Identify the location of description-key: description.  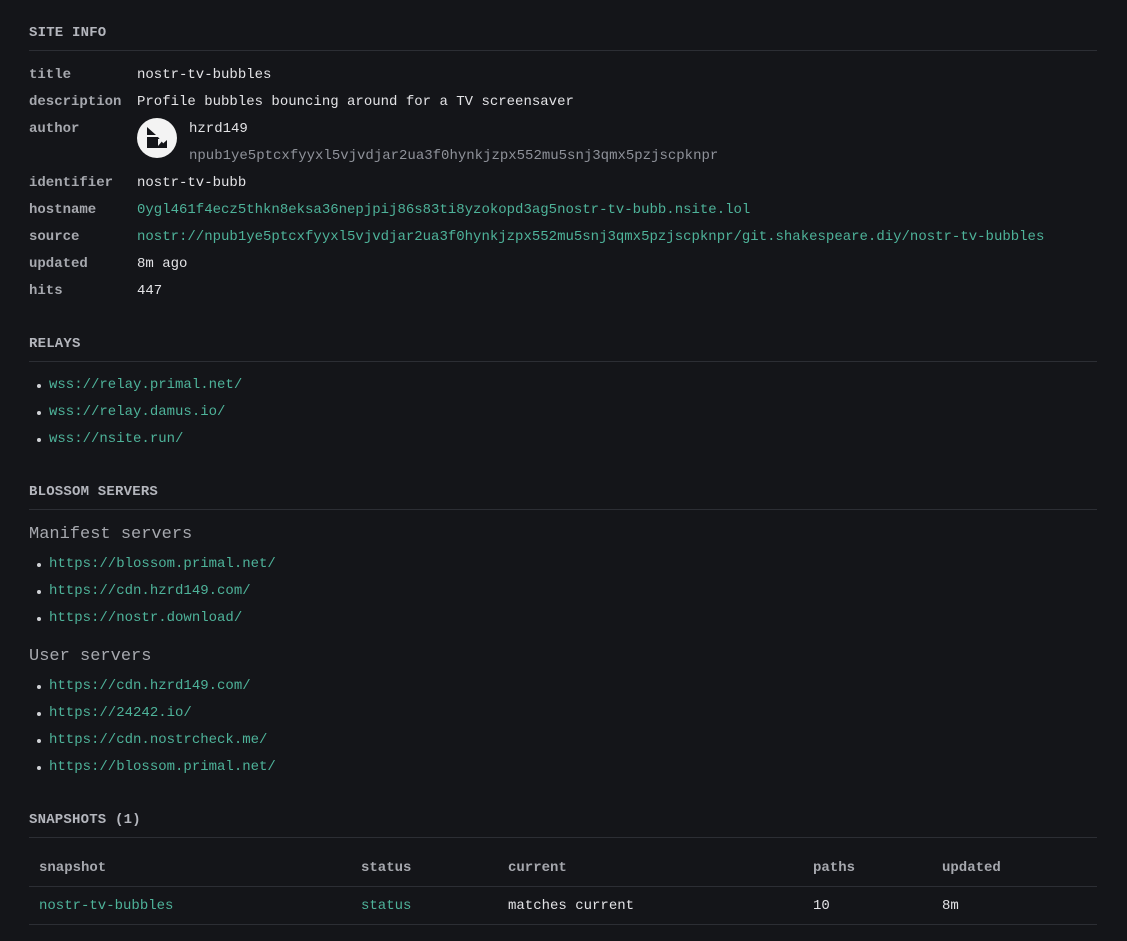
(75, 102).